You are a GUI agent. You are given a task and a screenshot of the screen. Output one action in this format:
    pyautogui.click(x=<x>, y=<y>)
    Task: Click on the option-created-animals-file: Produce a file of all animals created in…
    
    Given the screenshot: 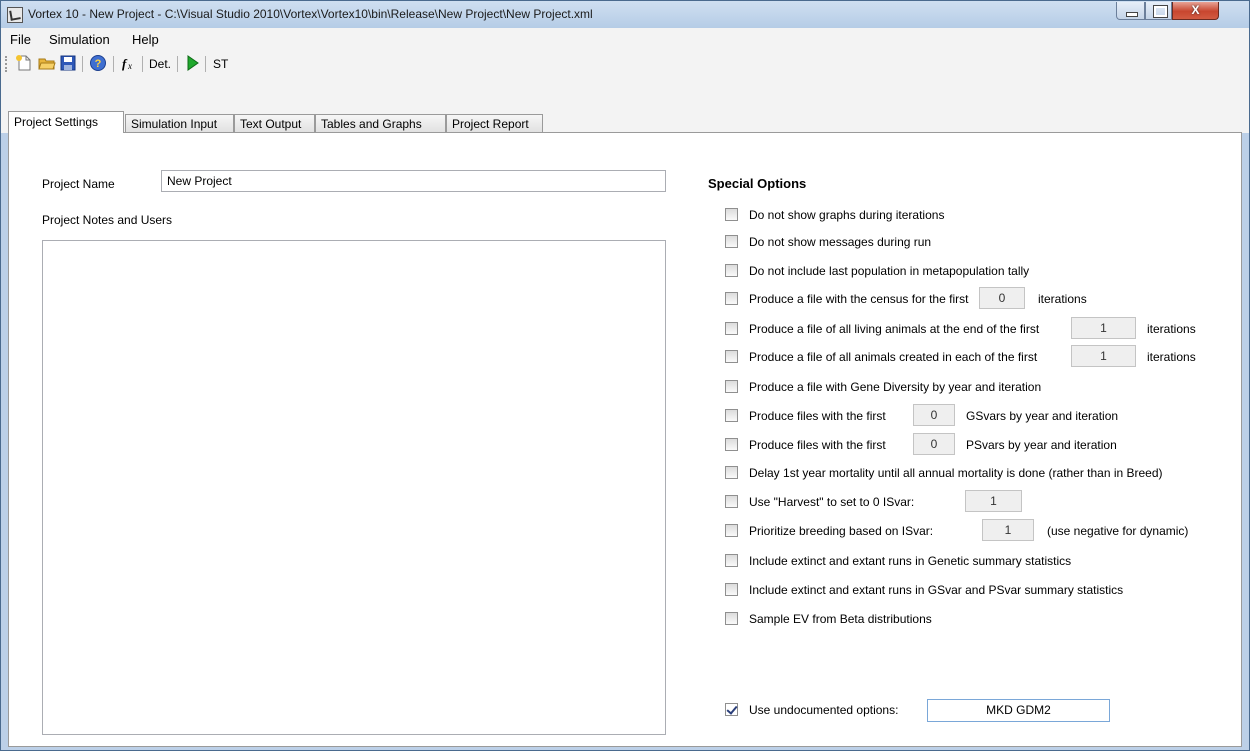 What is the action you would take?
    pyautogui.click(x=980, y=356)
    